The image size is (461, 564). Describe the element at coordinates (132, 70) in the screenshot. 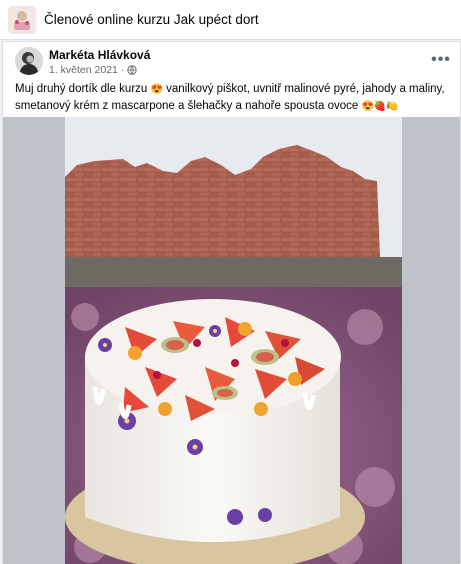

I see `globe-icon` at that location.